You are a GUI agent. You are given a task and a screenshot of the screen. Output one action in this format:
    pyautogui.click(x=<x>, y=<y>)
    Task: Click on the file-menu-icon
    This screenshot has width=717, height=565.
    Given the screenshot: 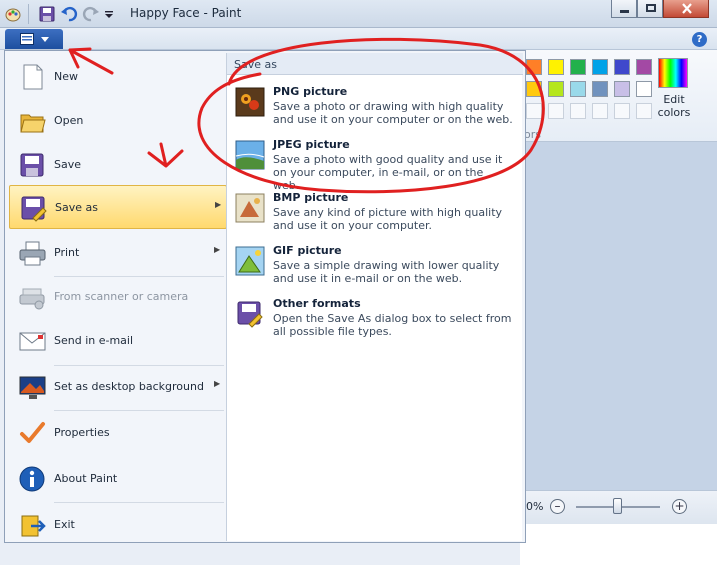 What is the action you would take?
    pyautogui.click(x=27, y=39)
    